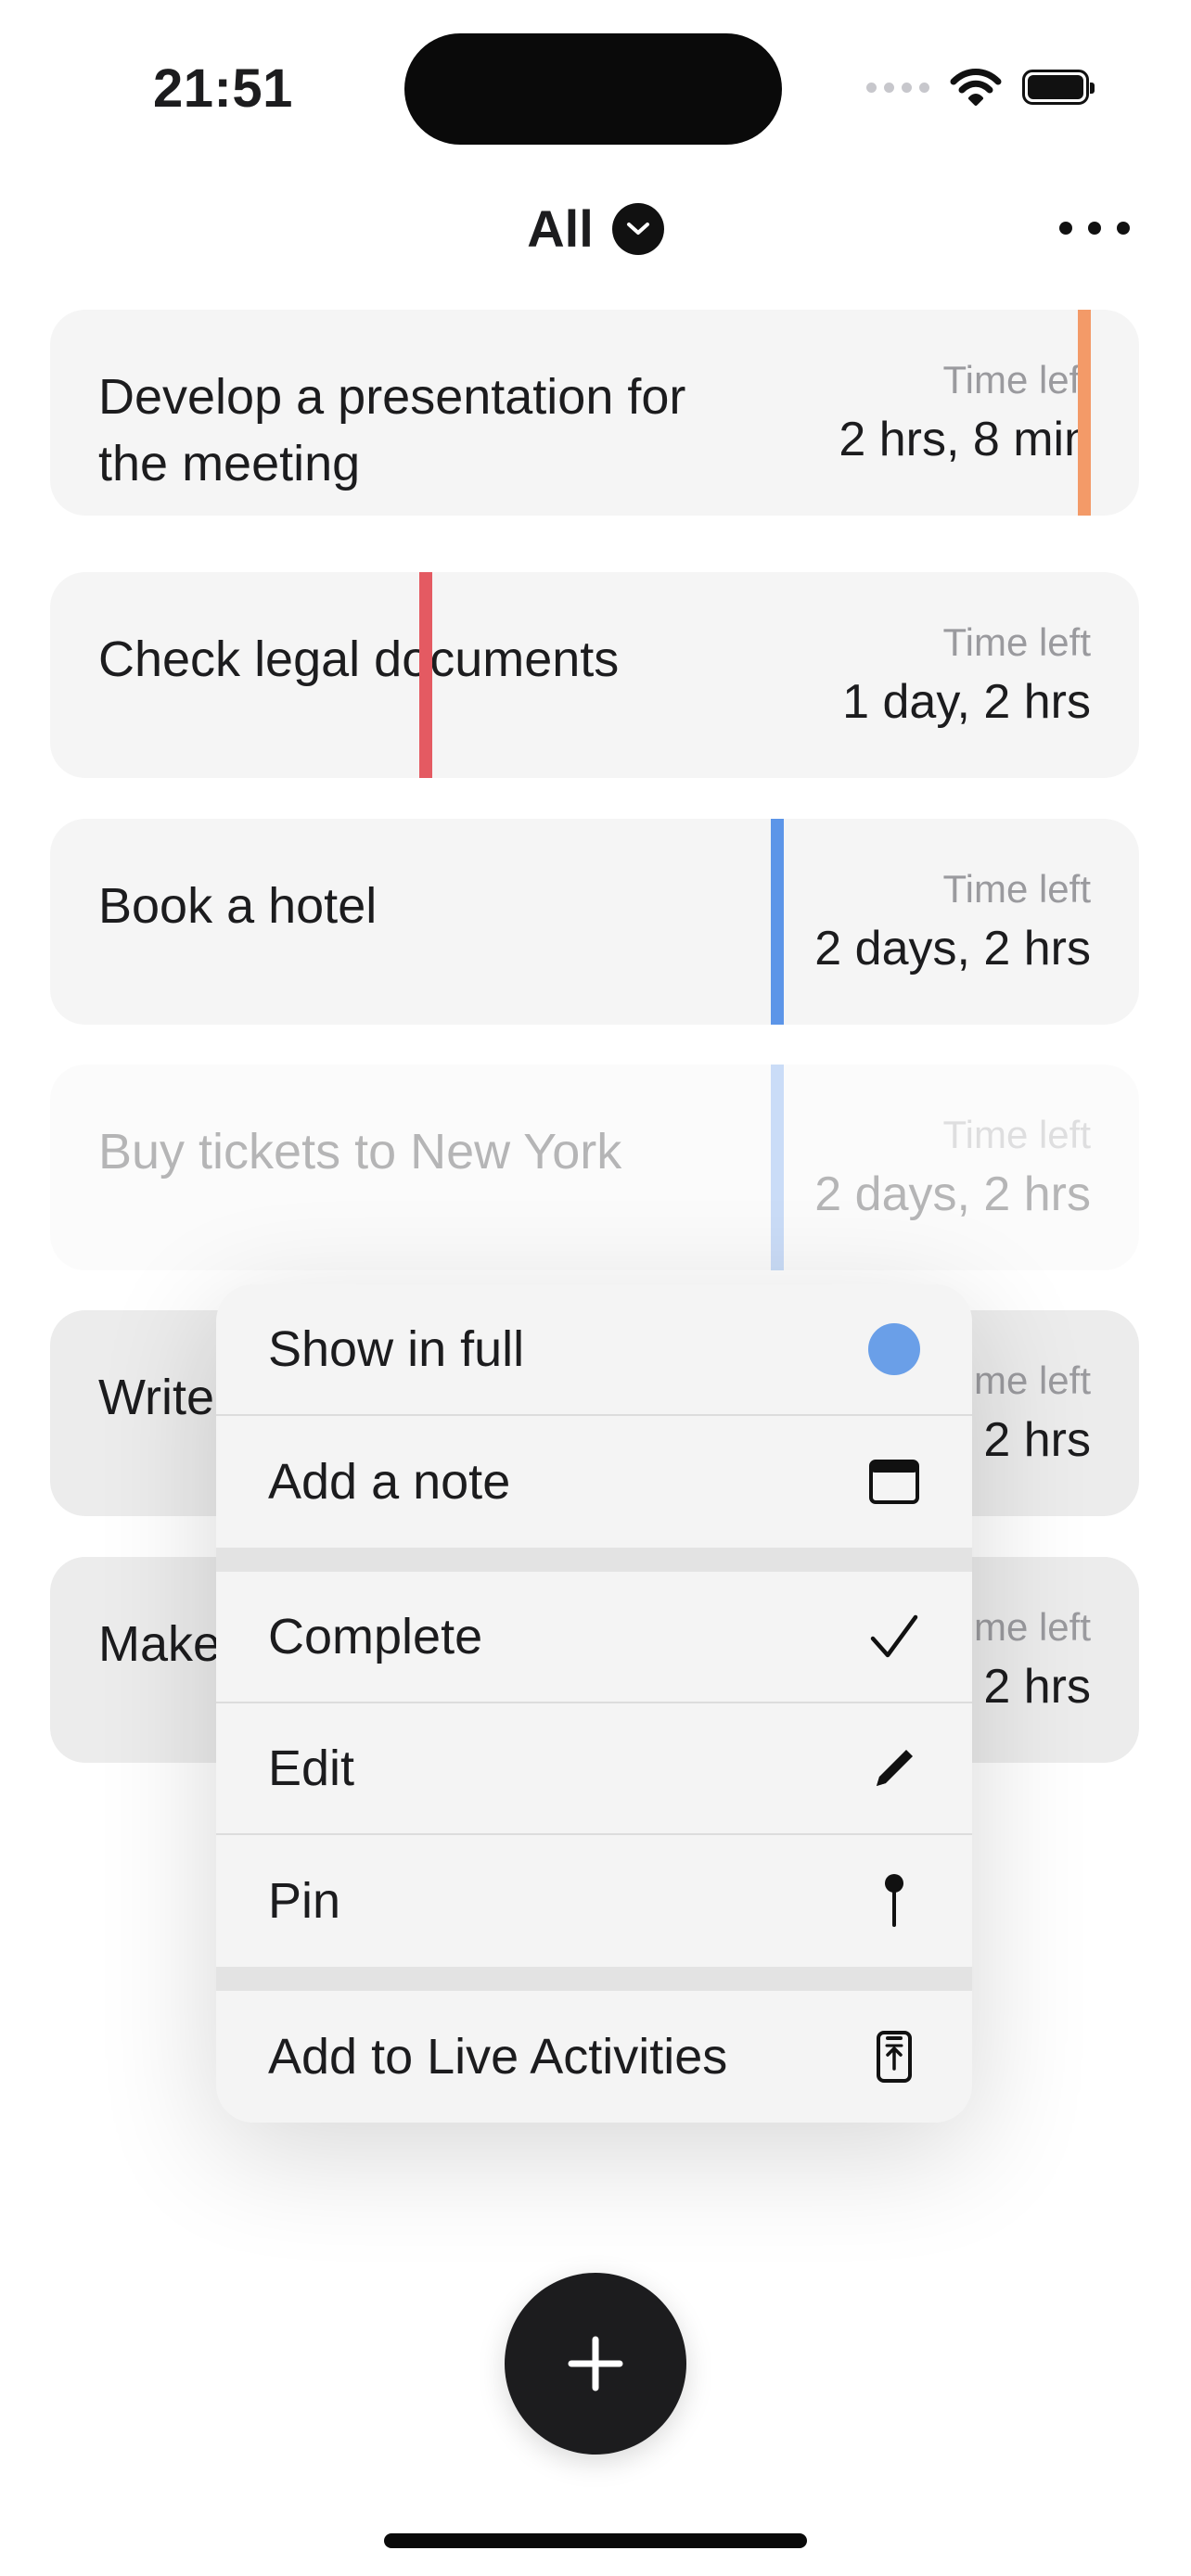 The image size is (1191, 2576). What do you see at coordinates (360, 1152) in the screenshot?
I see `task-title: Buy tickets to New York` at bounding box center [360, 1152].